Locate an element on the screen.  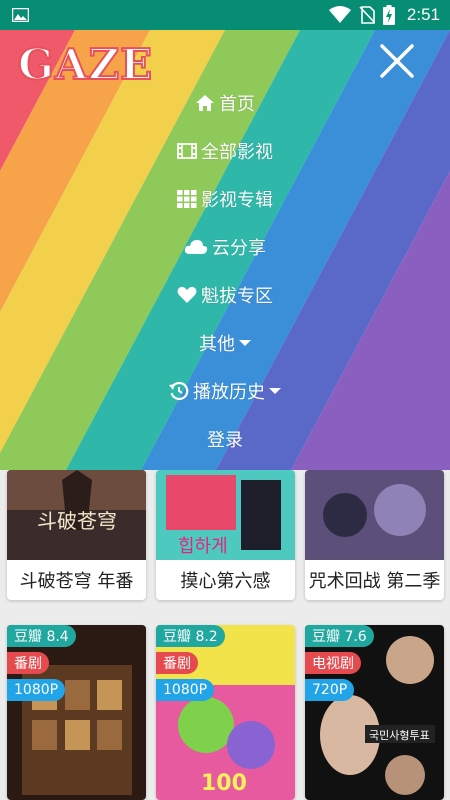
douban-score-badge: 豆瓣 7.6 is located at coordinates (339, 636).